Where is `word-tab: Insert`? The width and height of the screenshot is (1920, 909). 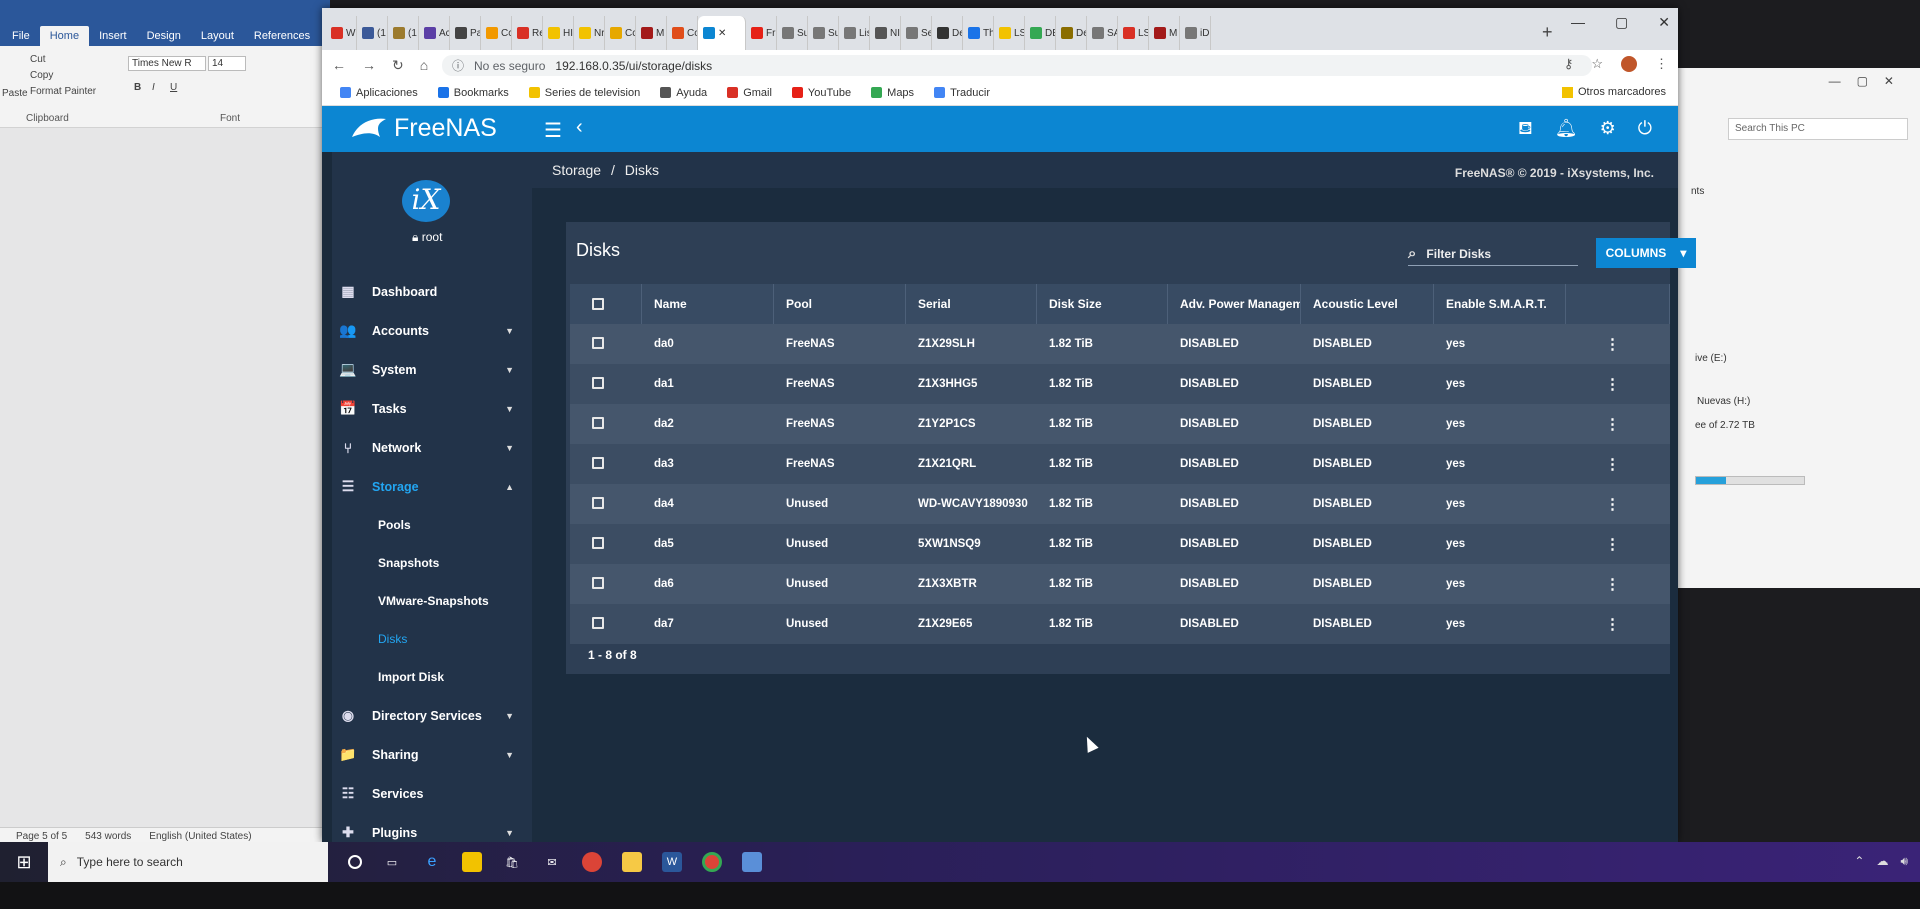 word-tab: Insert is located at coordinates (113, 36).